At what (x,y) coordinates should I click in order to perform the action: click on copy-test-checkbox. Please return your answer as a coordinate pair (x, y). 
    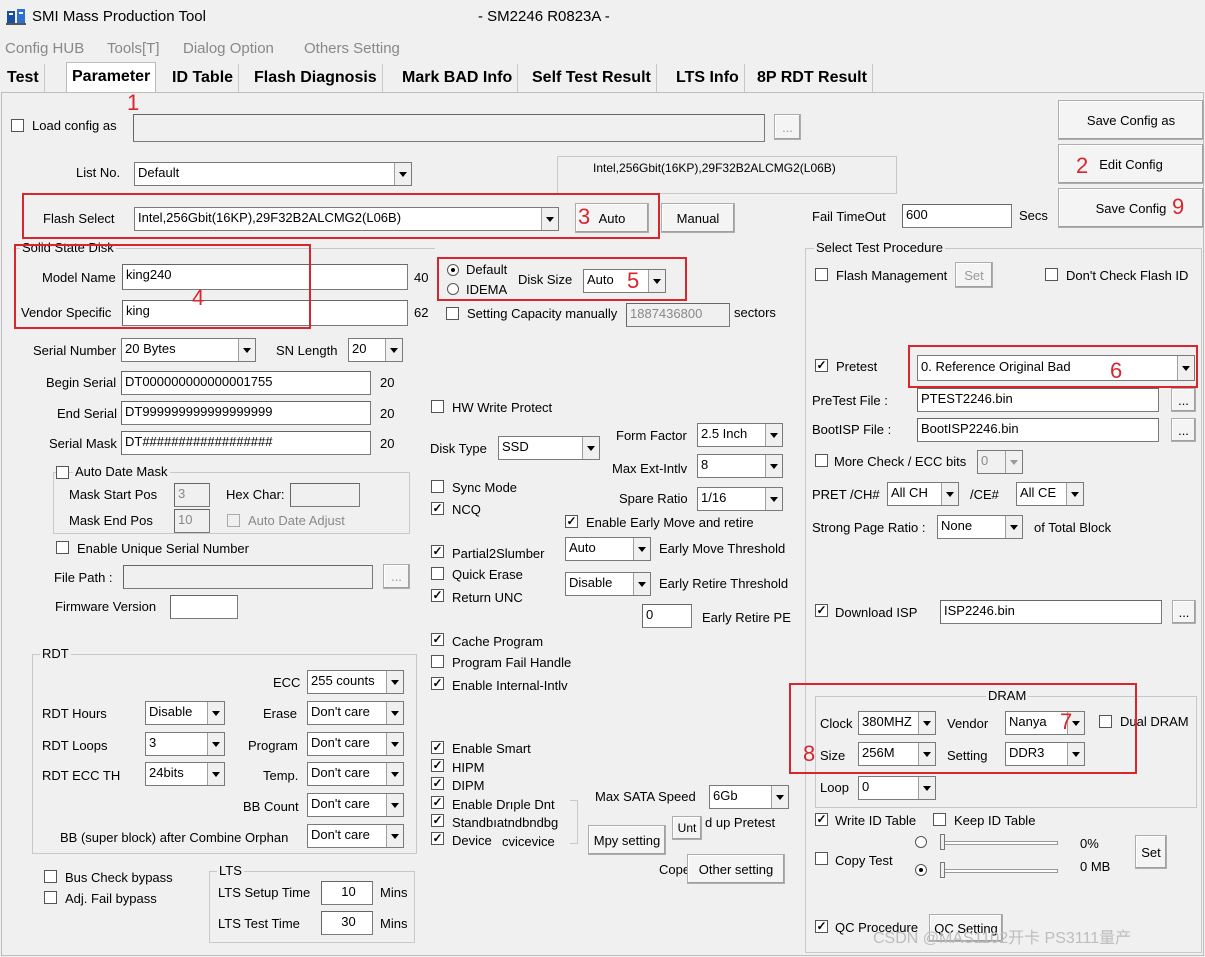
    Looking at the image, I should click on (821, 858).